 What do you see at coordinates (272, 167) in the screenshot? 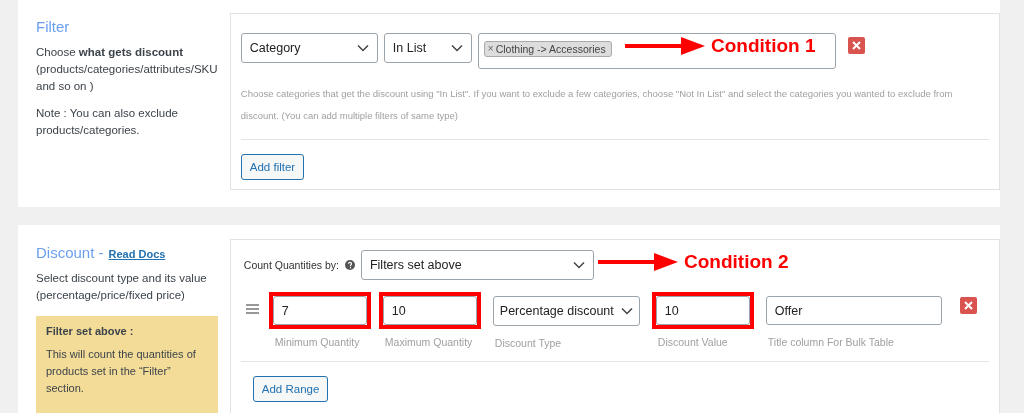
I see `add-filter-button: Add filter` at bounding box center [272, 167].